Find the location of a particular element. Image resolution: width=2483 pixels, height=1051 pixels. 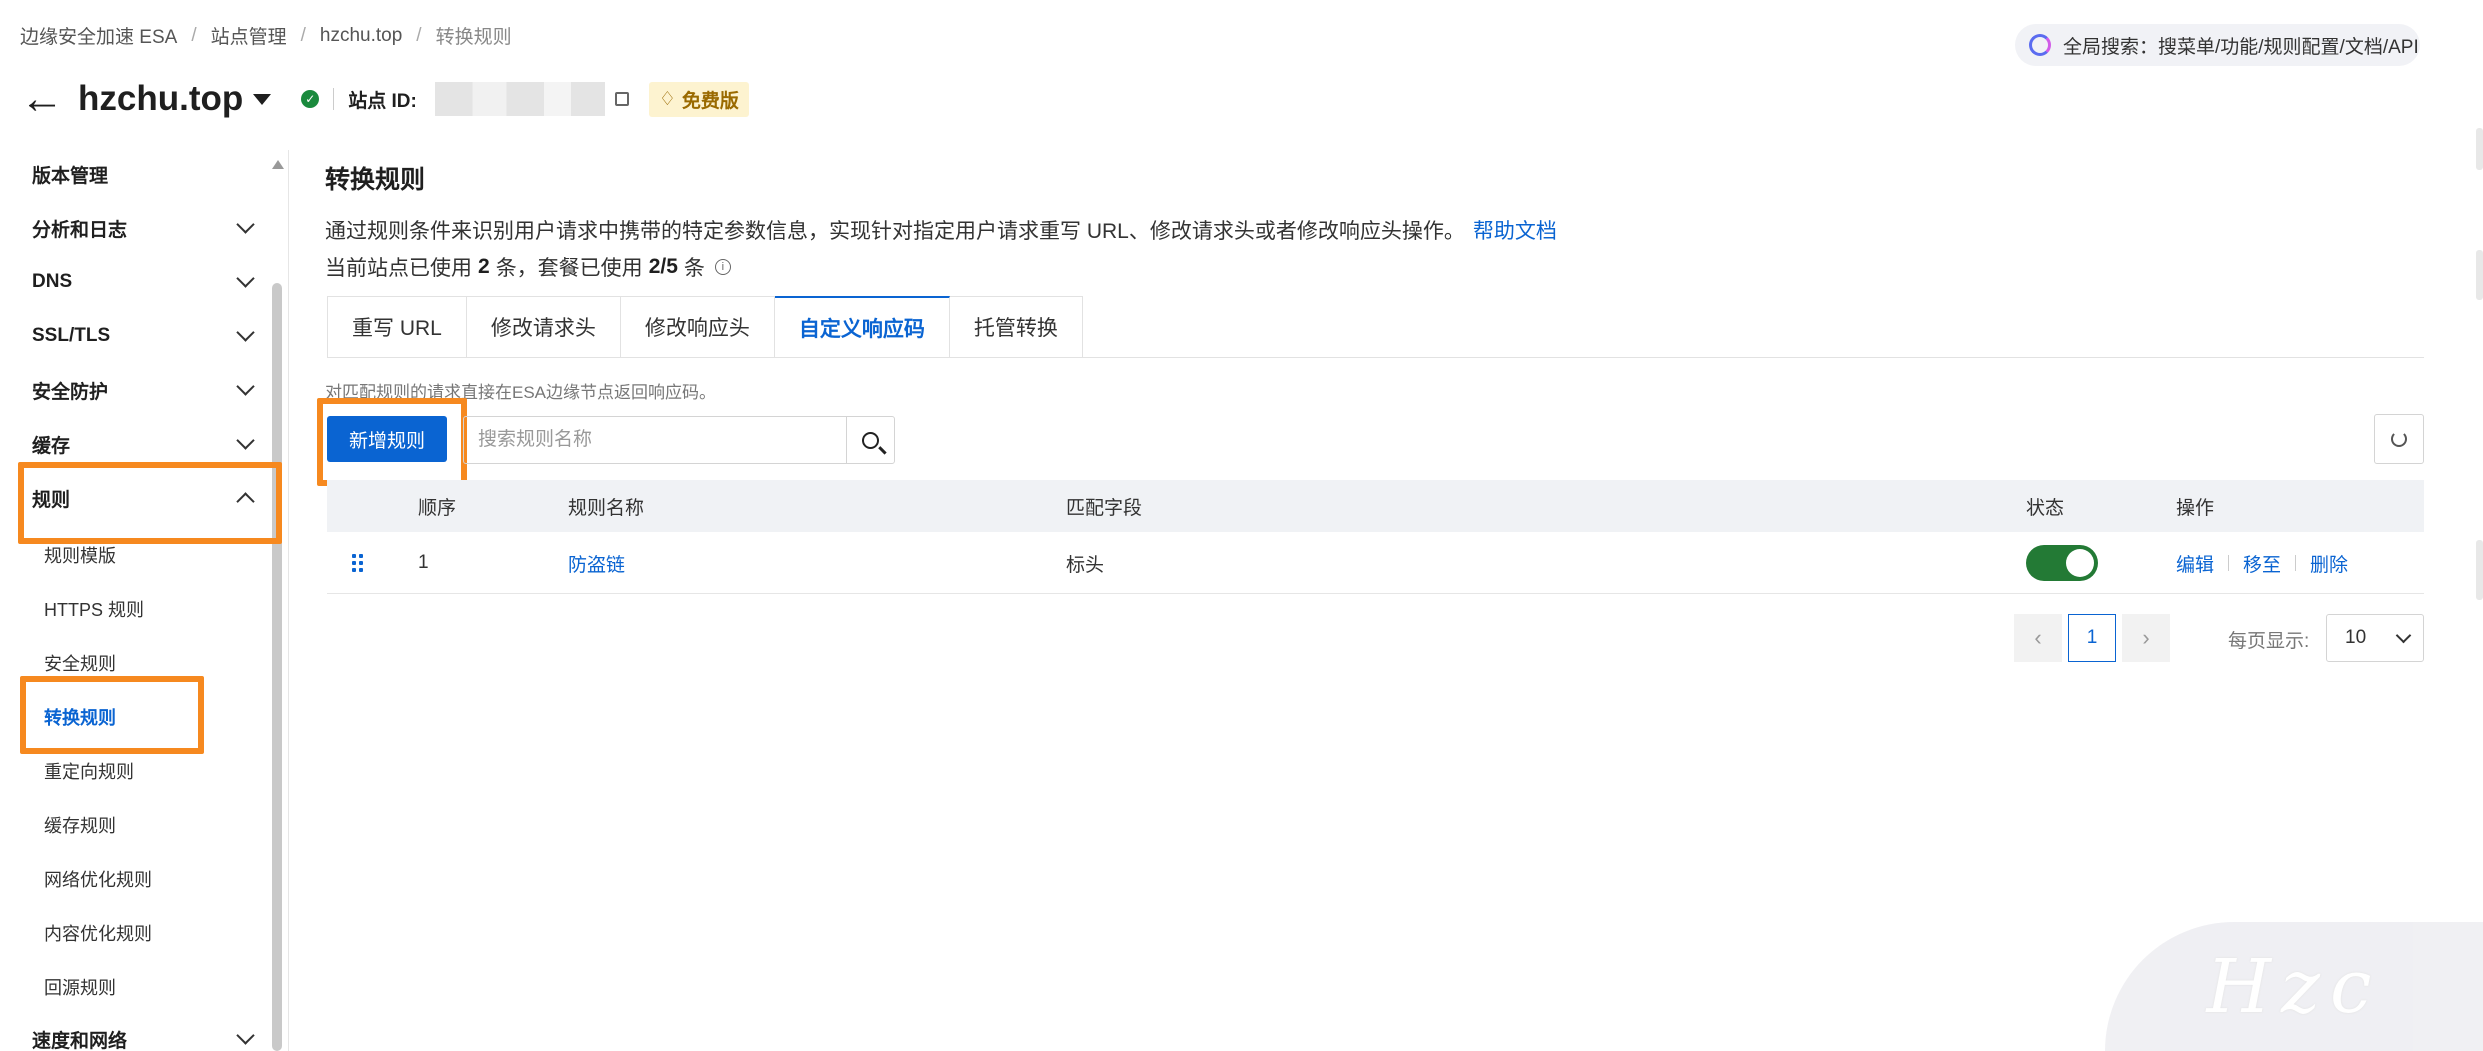

refresh-icon is located at coordinates (2399, 439).